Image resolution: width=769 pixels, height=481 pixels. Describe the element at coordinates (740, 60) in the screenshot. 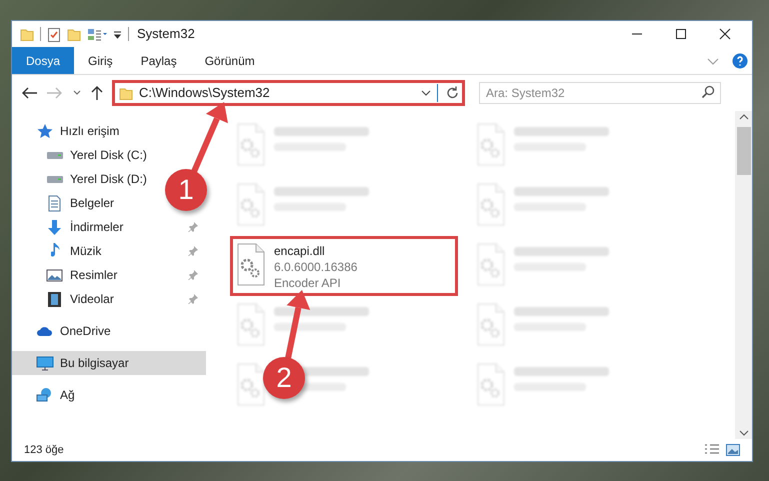

I see `help-icon` at that location.